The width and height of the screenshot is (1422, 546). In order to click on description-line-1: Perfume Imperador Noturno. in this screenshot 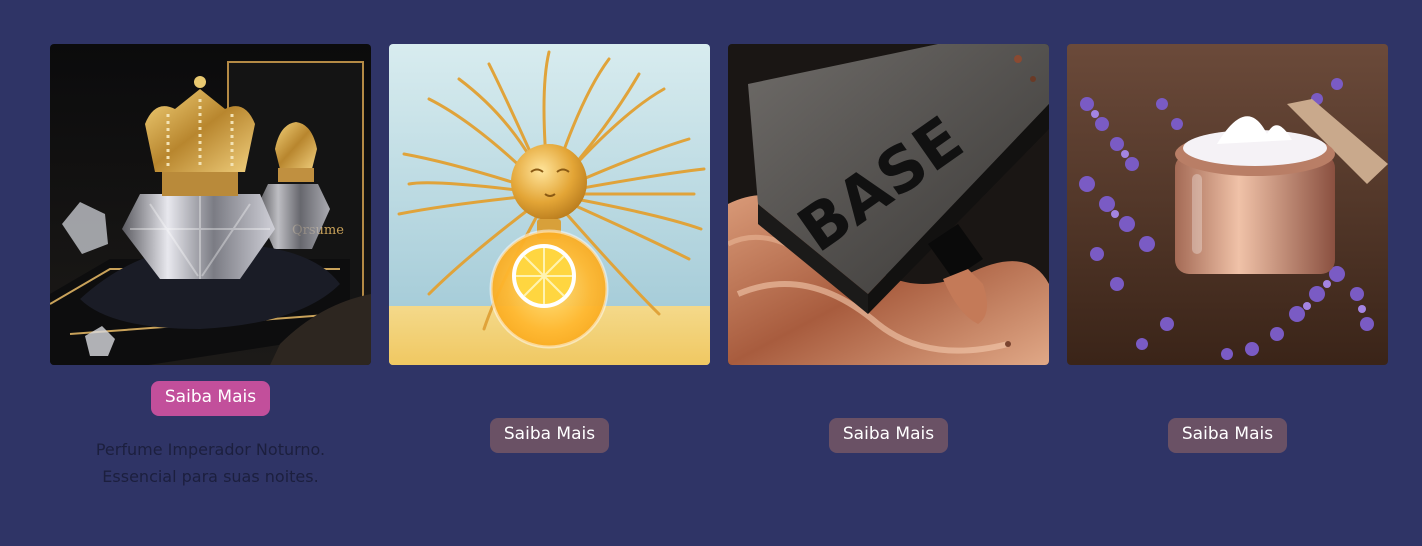, I will do `click(210, 449)`.